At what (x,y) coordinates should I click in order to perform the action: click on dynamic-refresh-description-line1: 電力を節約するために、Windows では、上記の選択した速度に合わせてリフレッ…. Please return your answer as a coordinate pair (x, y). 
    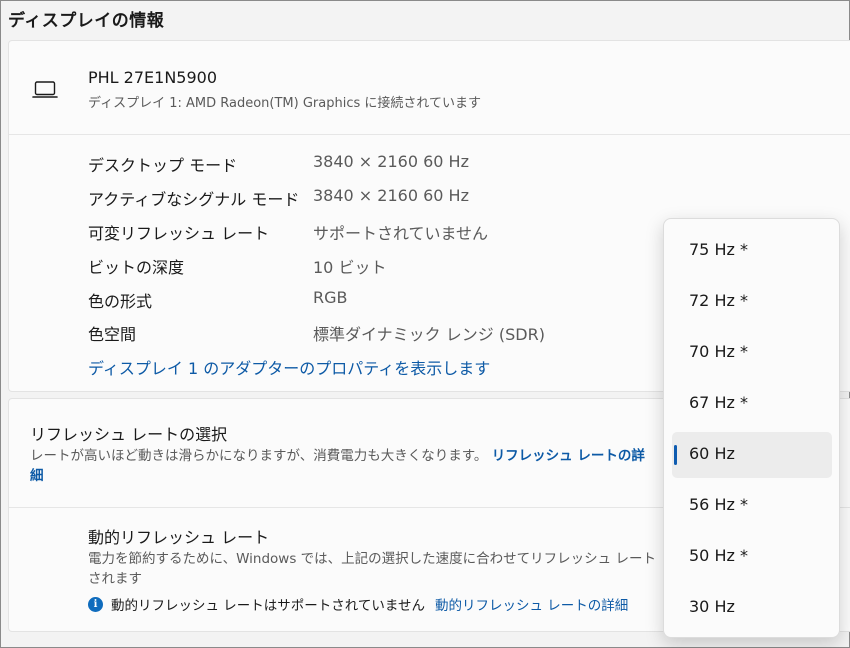
    Looking at the image, I should click on (372, 559).